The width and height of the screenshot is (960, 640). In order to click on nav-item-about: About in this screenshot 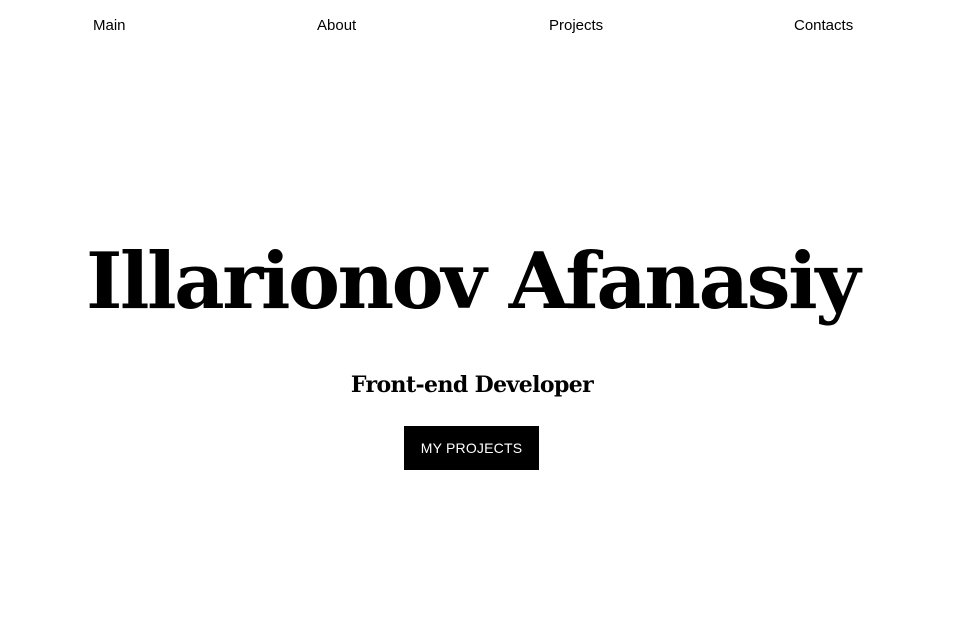, I will do `click(336, 26)`.